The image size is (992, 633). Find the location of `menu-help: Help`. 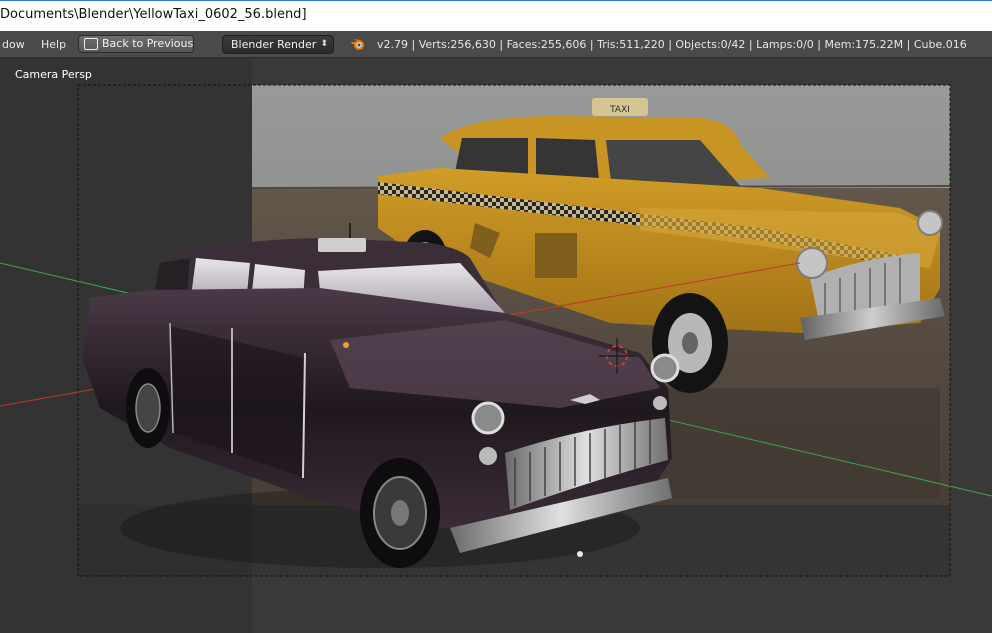

menu-help: Help is located at coordinates (53, 44).